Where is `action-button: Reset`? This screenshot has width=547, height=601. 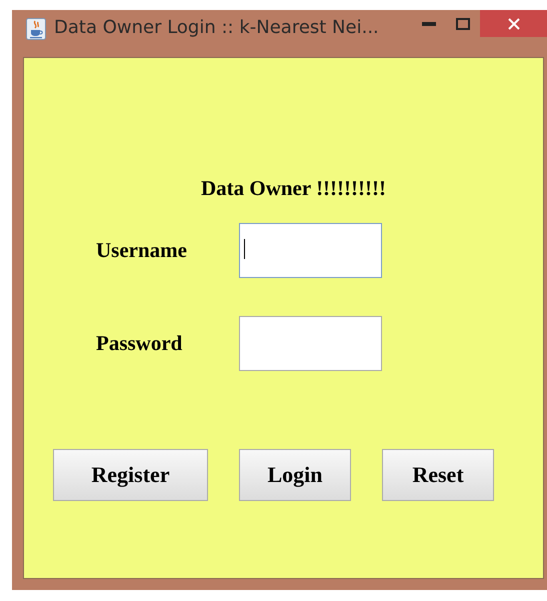 action-button: Reset is located at coordinates (438, 475).